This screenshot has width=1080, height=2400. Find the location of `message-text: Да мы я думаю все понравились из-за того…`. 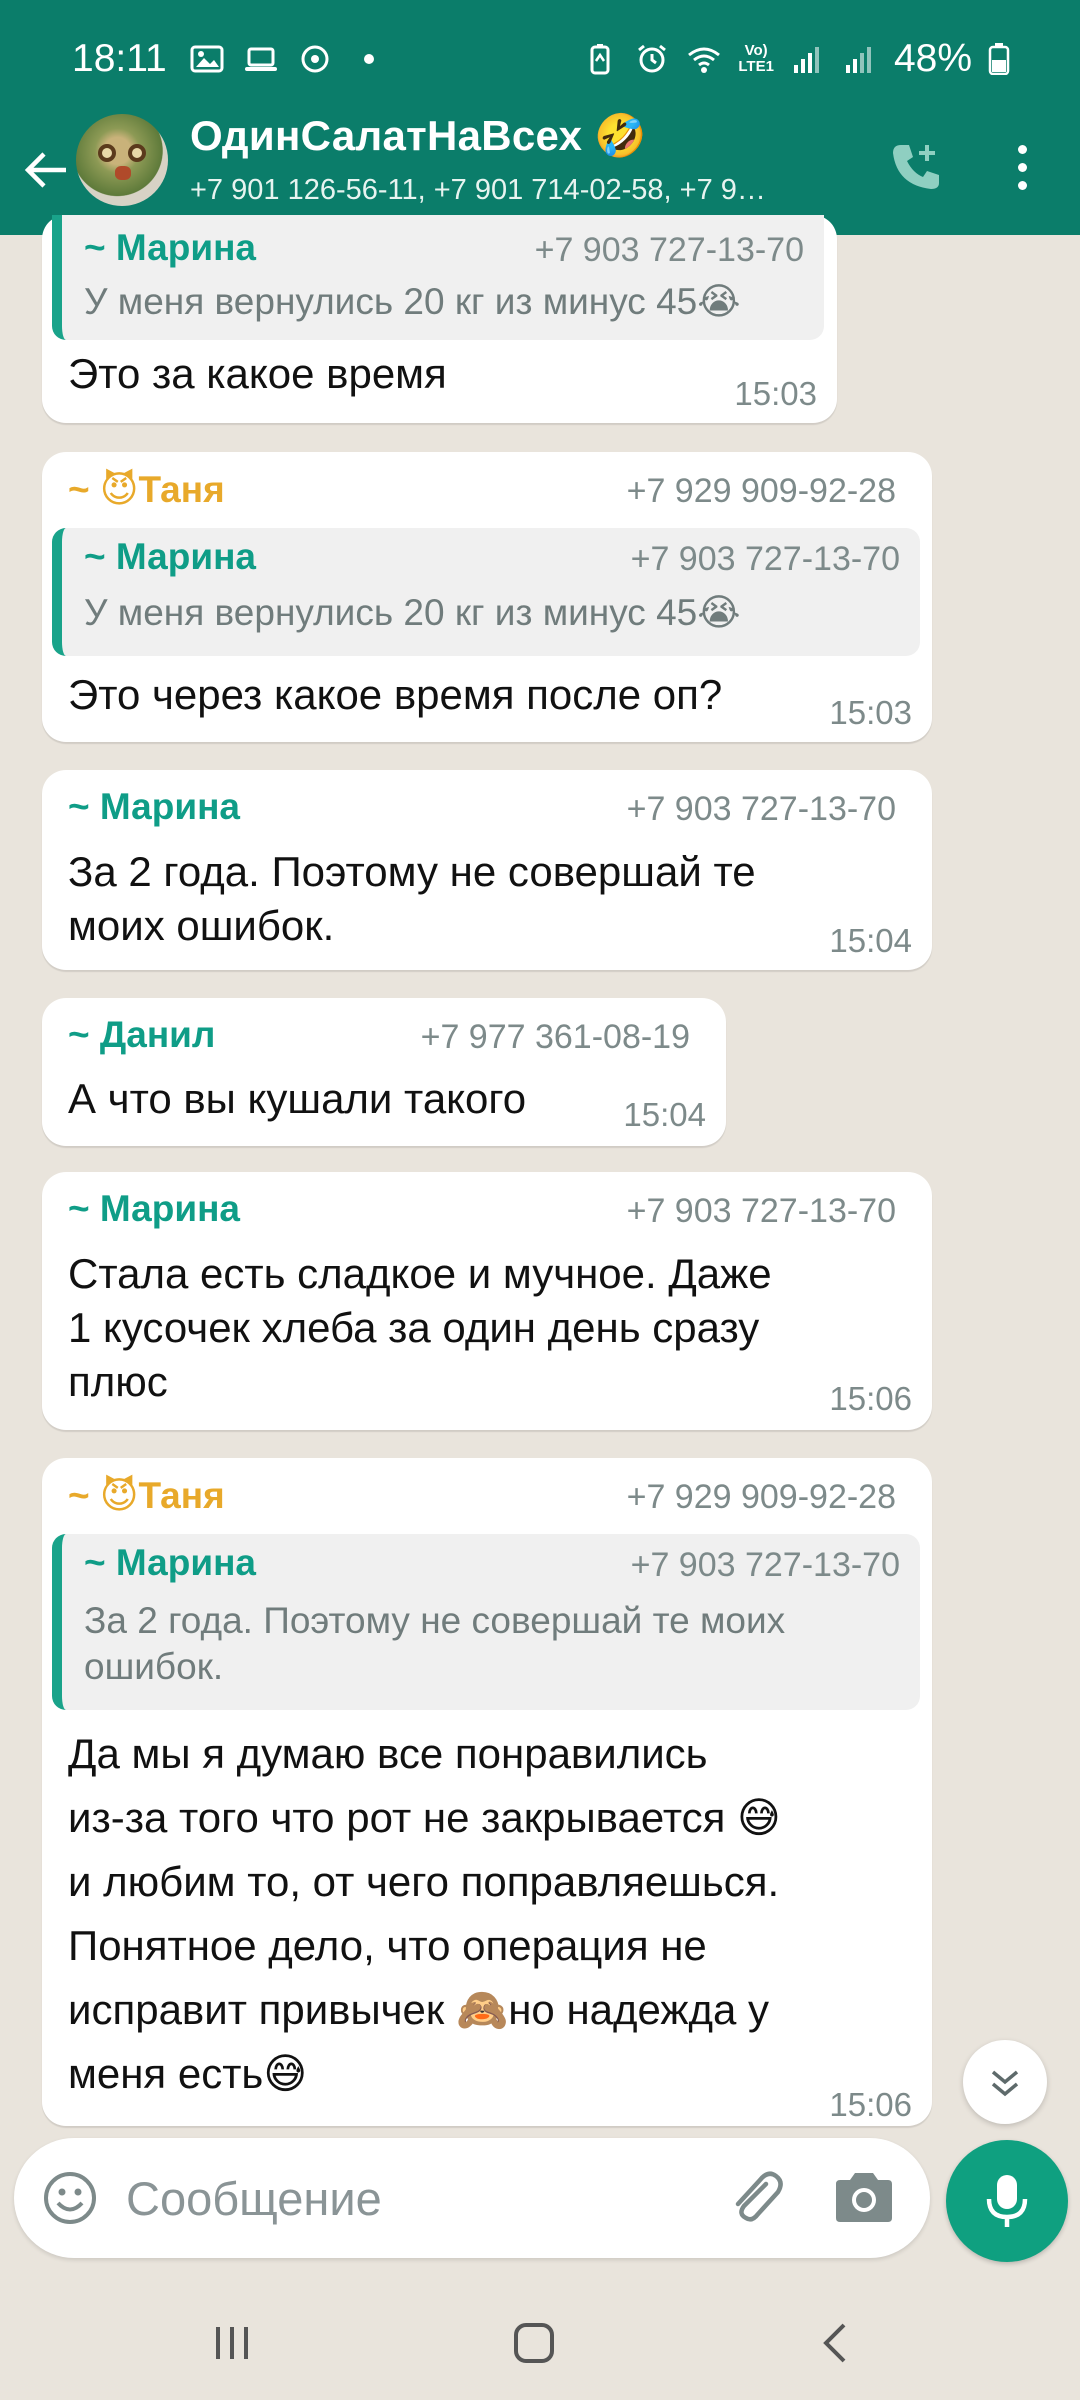

message-text: Да мы я думаю все понравились из-за того… is located at coordinates (424, 1913).